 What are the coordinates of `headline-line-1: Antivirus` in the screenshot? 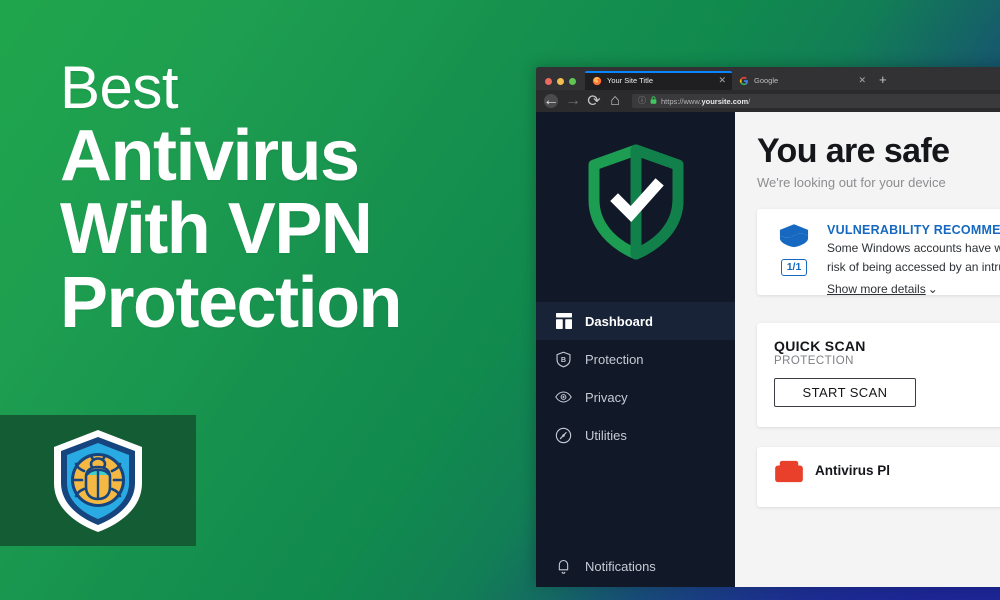 It's located at (210, 156).